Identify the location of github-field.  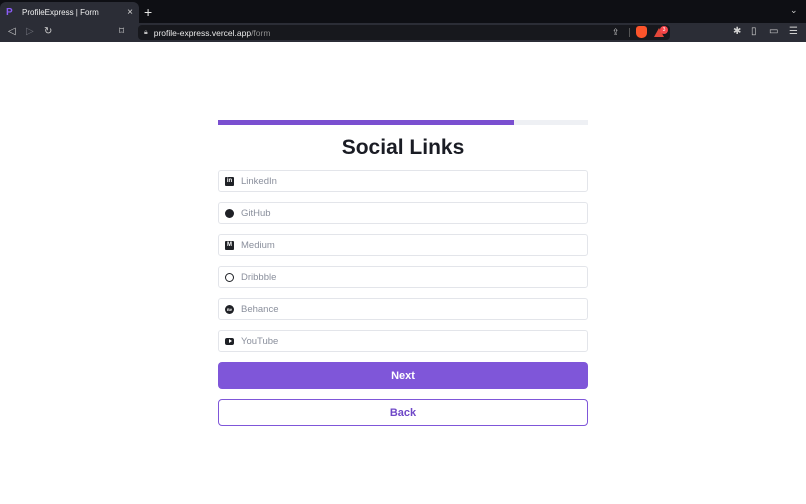
(403, 213).